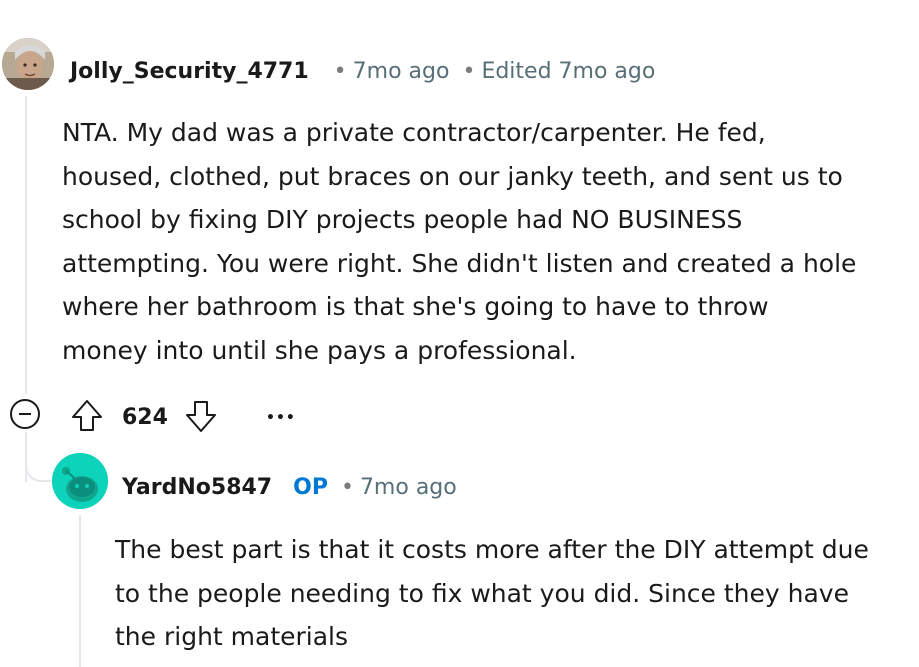 The image size is (919, 667). Describe the element at coordinates (38, 467) in the screenshot. I see `thread-branch-curve` at that location.